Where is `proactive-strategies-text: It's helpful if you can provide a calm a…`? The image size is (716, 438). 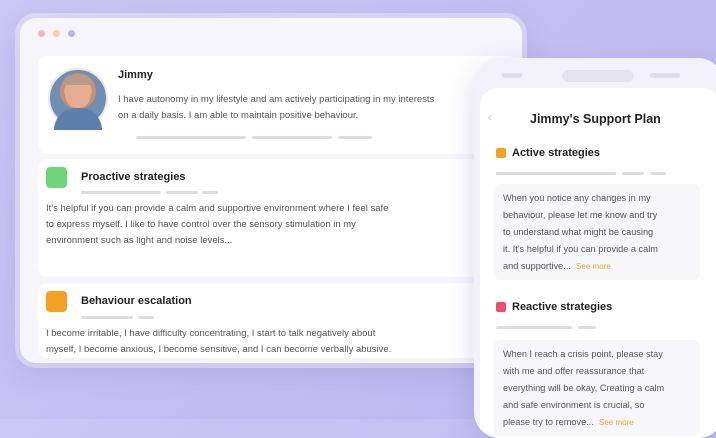 proactive-strategies-text: It's helpful if you can provide a calm a… is located at coordinates (266, 225).